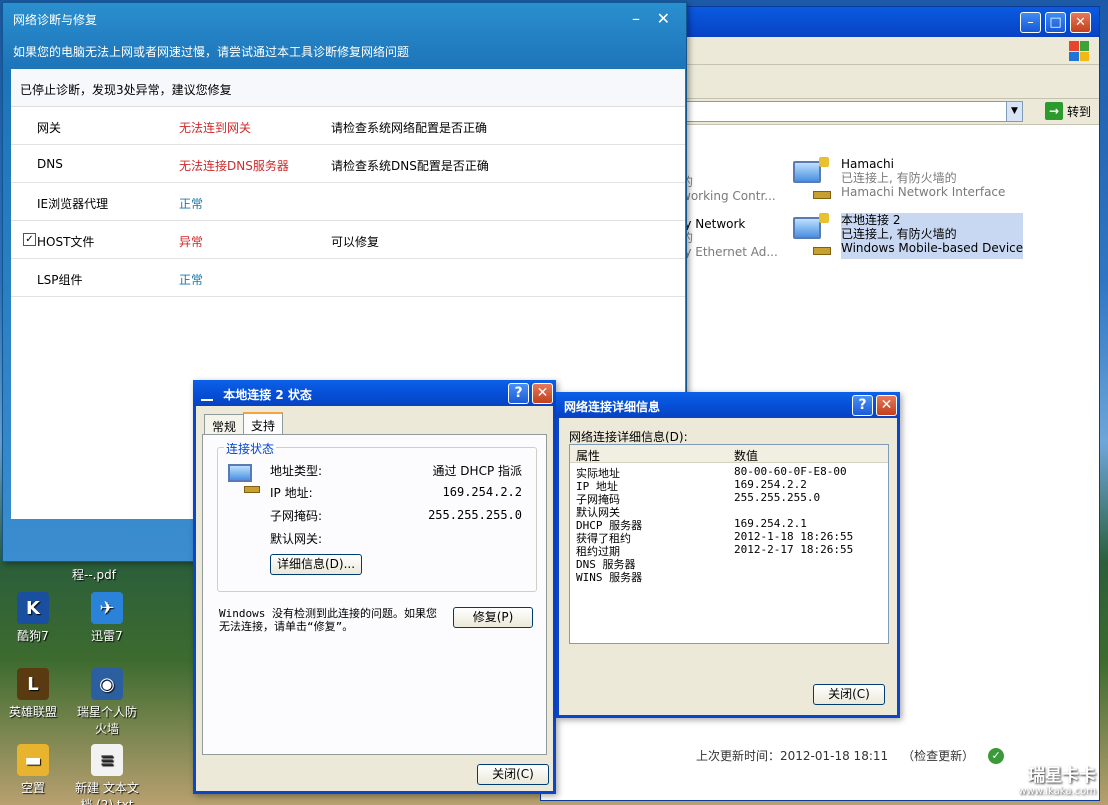 The width and height of the screenshot is (1108, 805). I want to click on details-row: DNS 服务器, so click(729, 563).